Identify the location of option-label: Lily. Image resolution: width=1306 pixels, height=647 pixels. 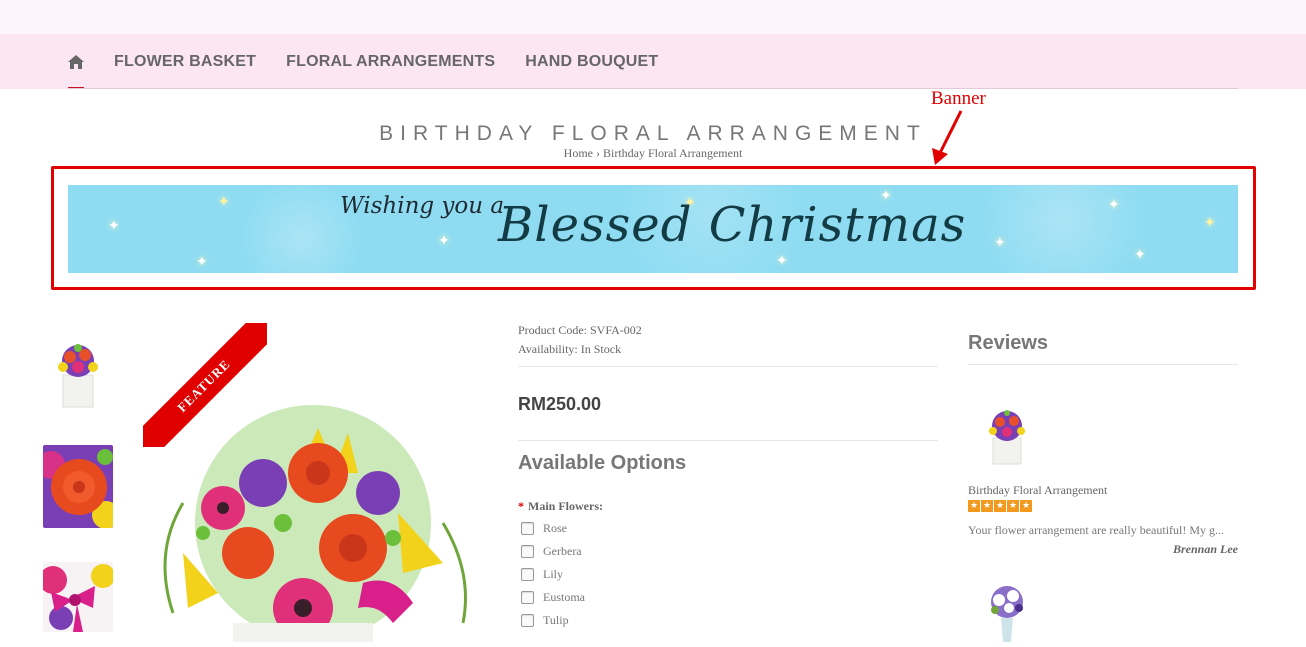
(553, 574).